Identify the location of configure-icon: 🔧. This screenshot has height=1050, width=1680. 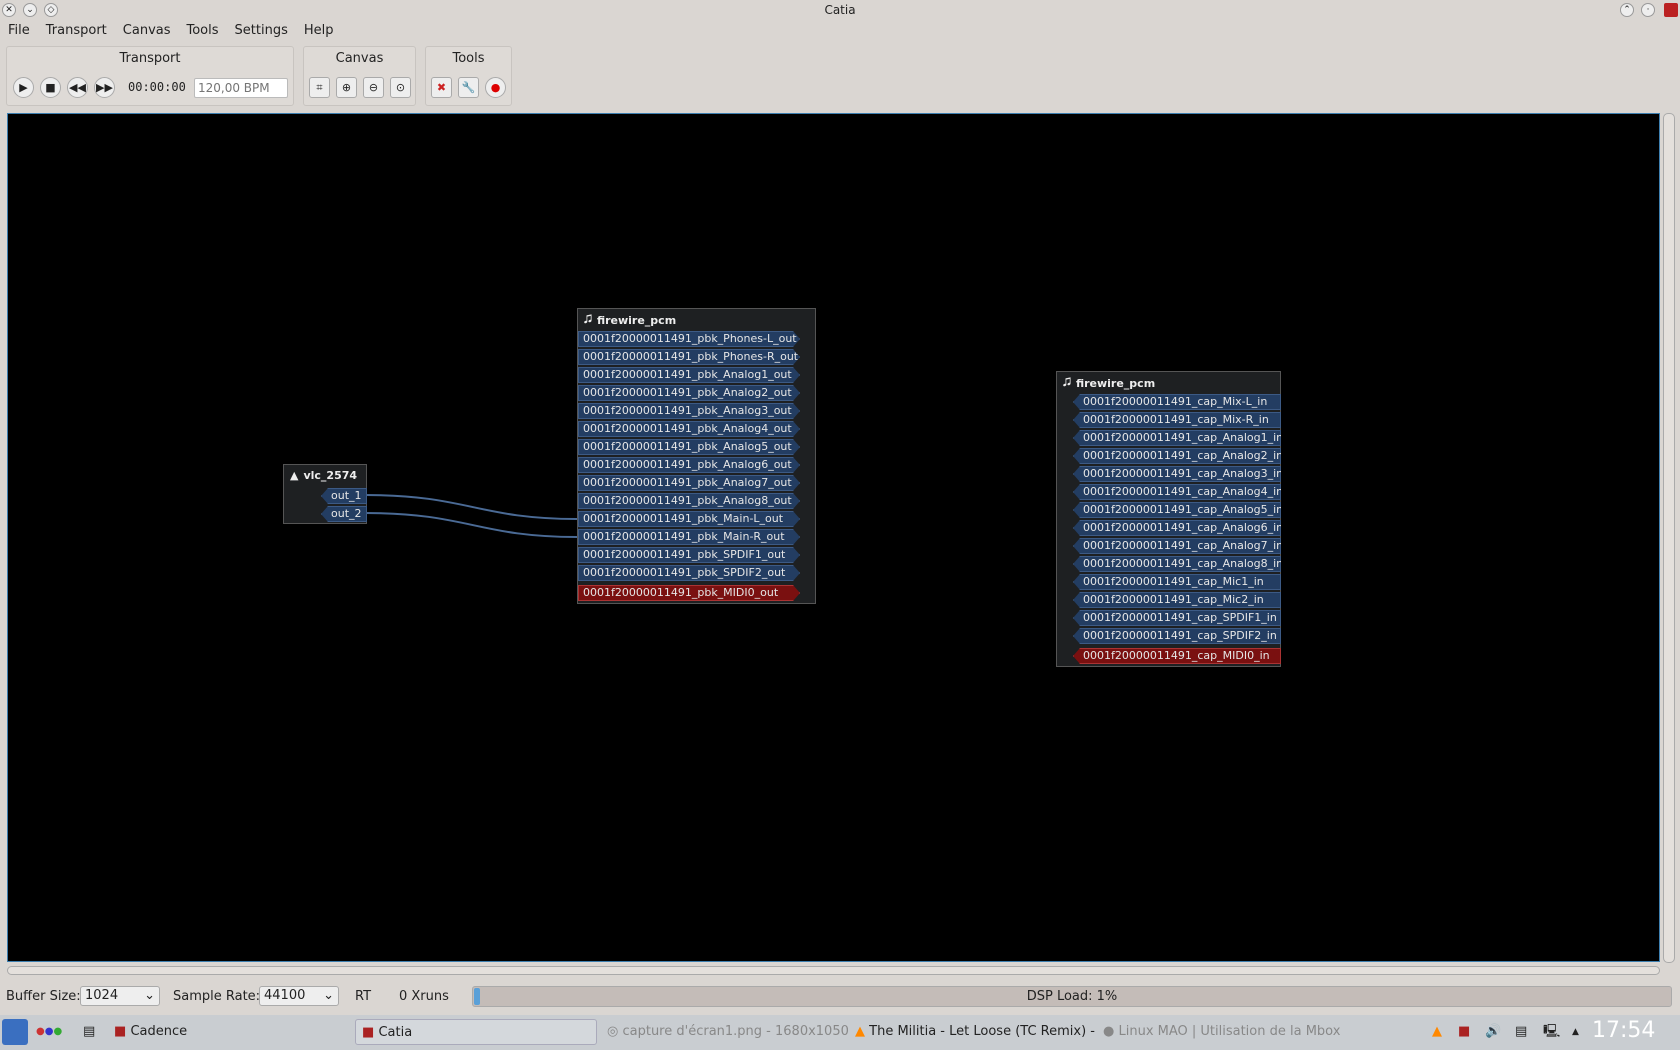
(468, 87).